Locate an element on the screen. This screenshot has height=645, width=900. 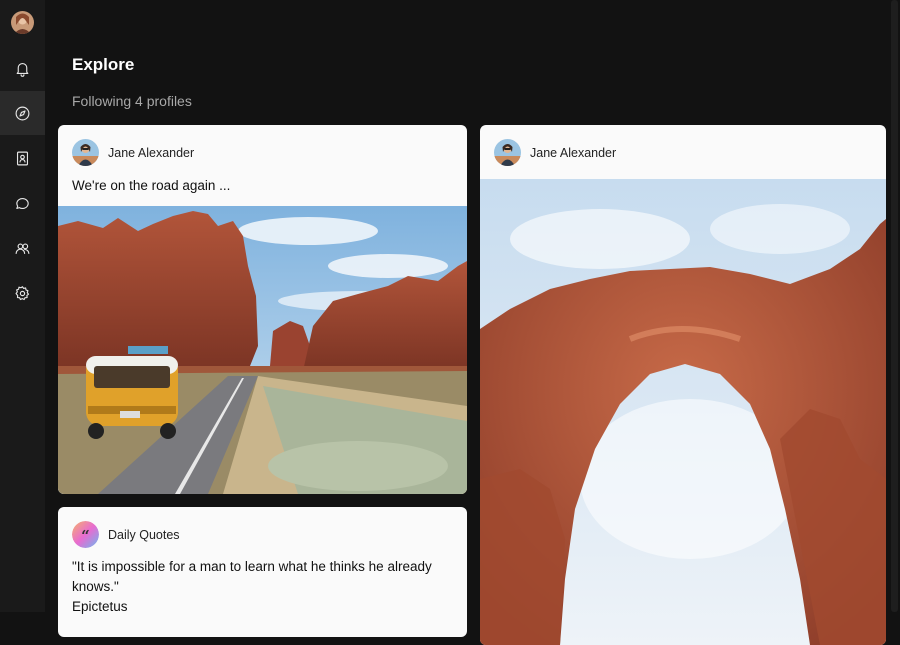
compass-icon is located at coordinates (22, 113).